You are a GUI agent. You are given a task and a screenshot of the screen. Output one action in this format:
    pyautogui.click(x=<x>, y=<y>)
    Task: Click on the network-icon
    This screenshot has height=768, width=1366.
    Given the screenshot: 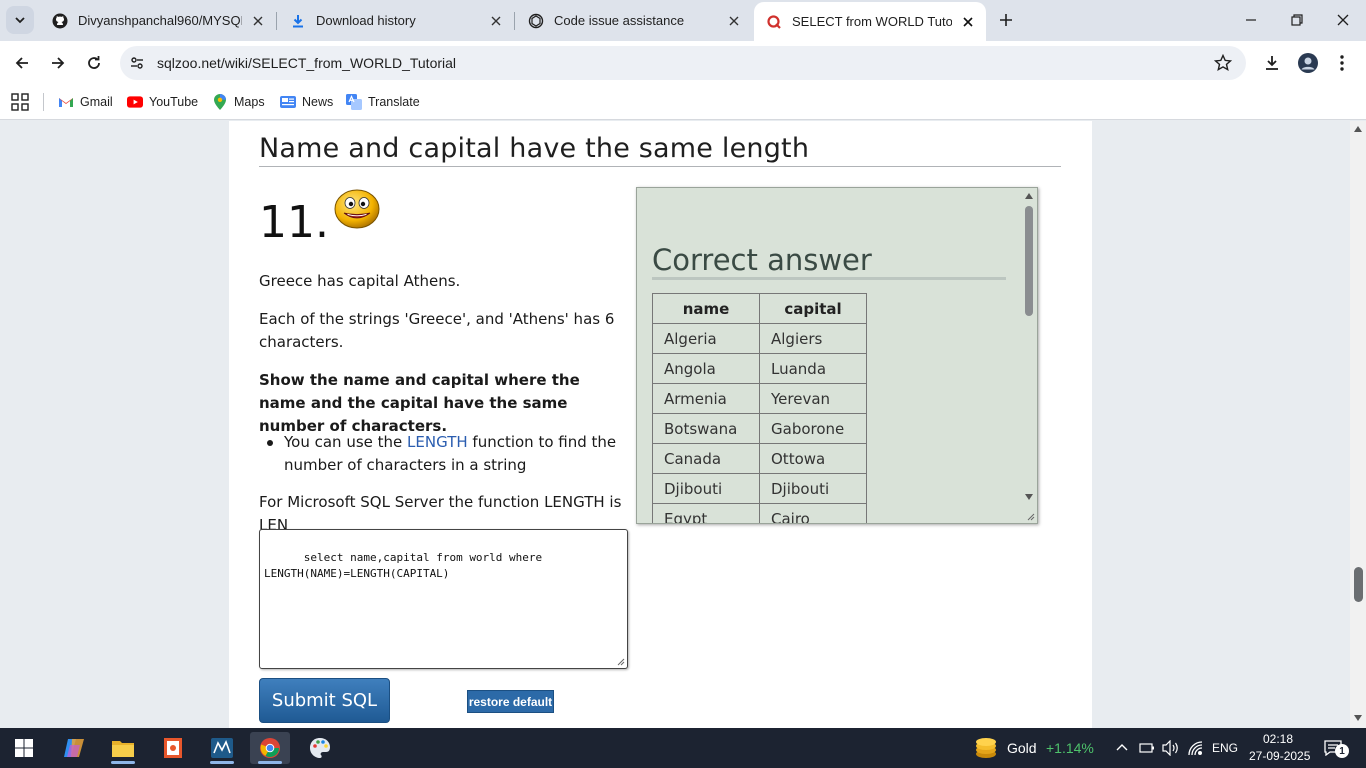 What is the action you would take?
    pyautogui.click(x=1196, y=748)
    